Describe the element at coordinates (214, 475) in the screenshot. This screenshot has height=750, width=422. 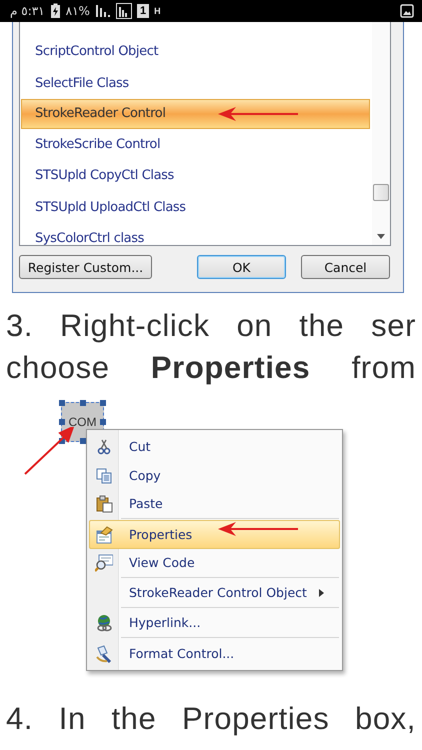
I see `menu-item: Copy` at that location.